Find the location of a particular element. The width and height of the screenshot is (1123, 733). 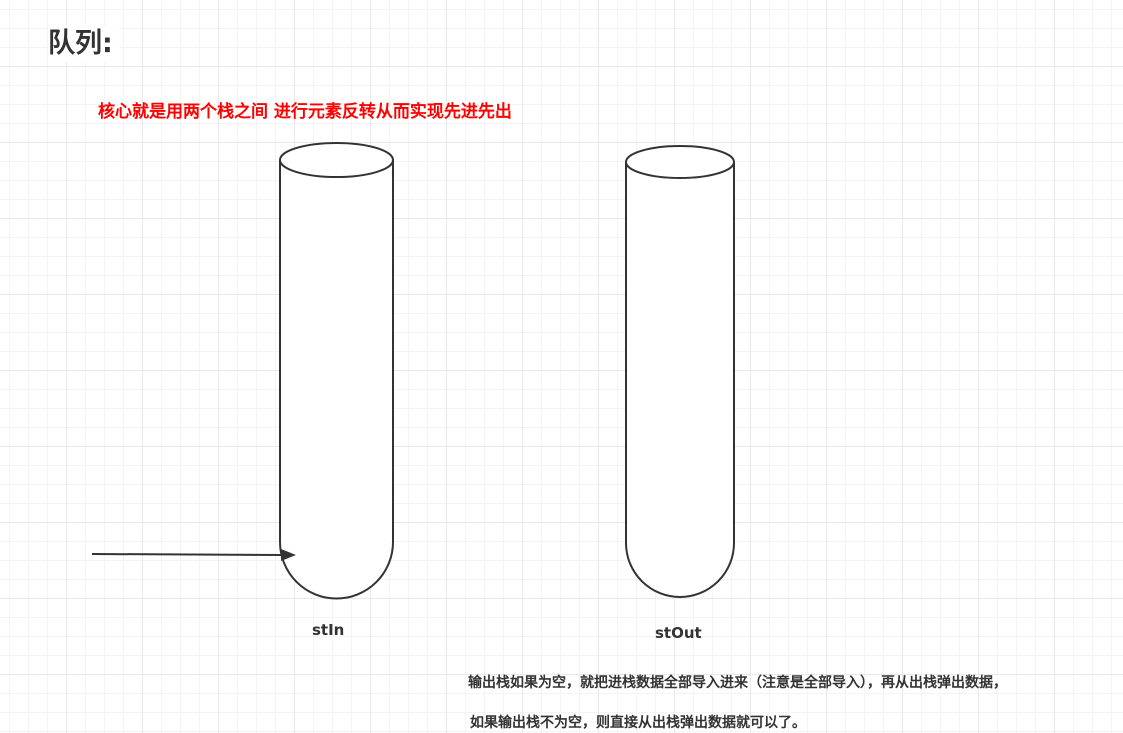

note-line-2: 如果输出栈不为空，则直接从出栈弹出数据就可以了。 is located at coordinates (638, 723).